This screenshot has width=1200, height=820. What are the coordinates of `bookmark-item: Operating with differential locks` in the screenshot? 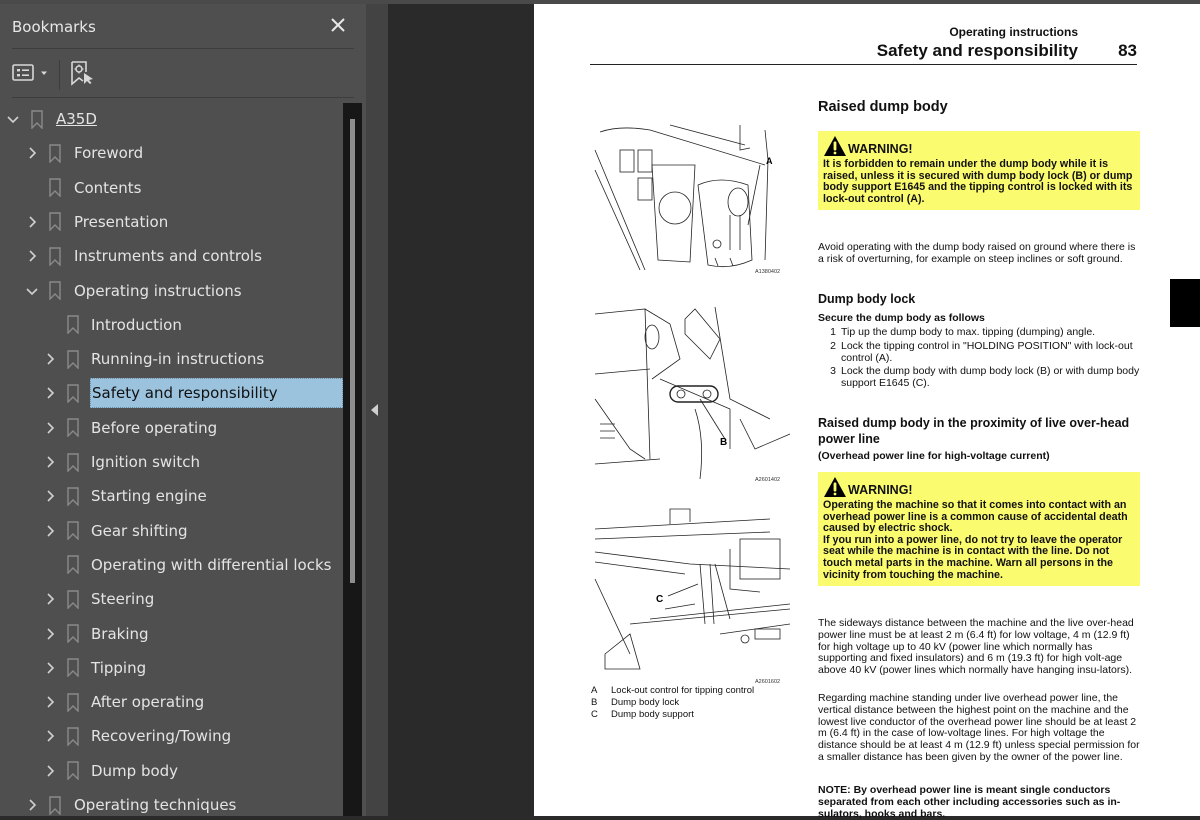 It's located at (171, 565).